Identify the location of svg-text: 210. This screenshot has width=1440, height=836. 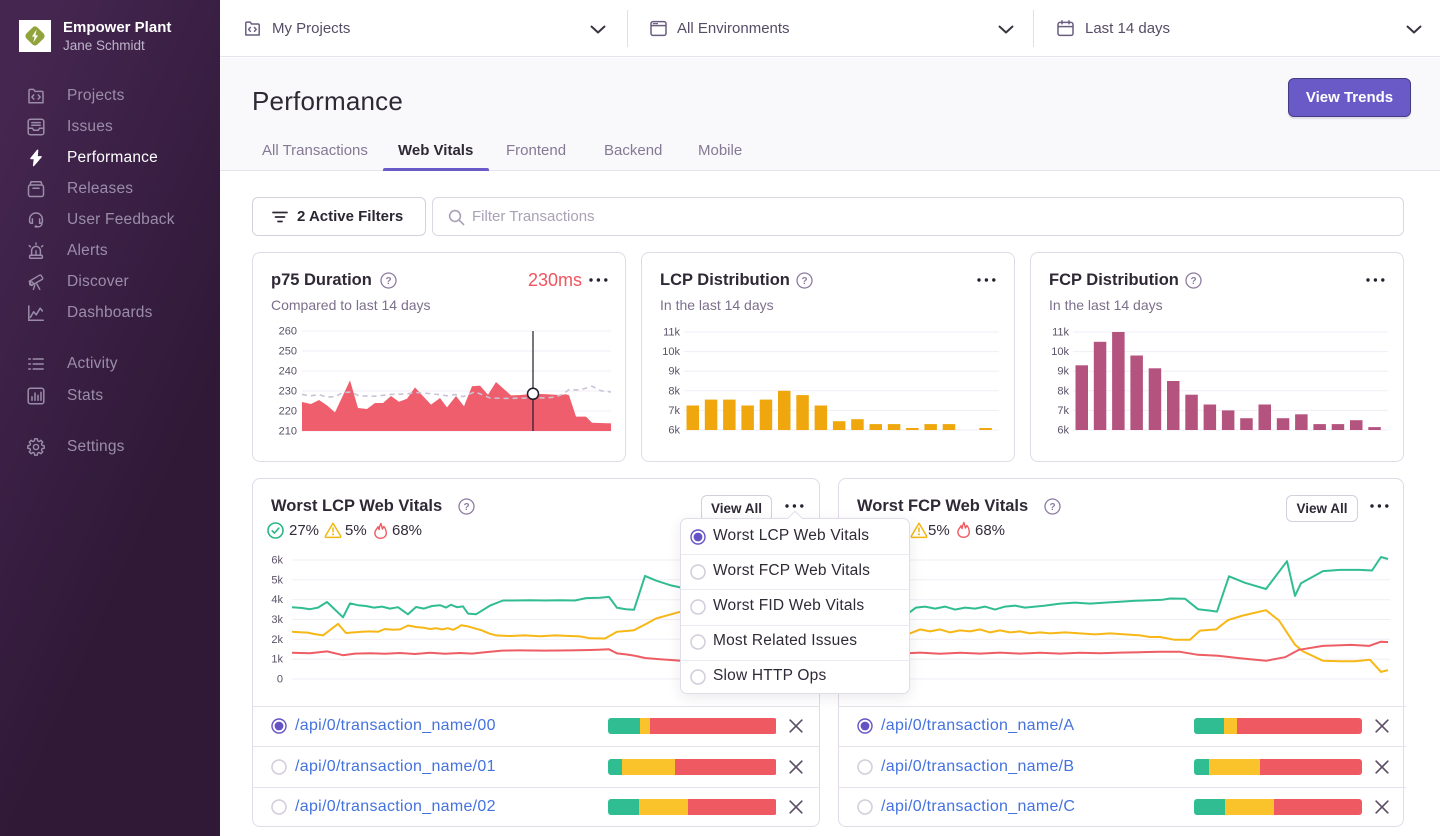
(288, 432).